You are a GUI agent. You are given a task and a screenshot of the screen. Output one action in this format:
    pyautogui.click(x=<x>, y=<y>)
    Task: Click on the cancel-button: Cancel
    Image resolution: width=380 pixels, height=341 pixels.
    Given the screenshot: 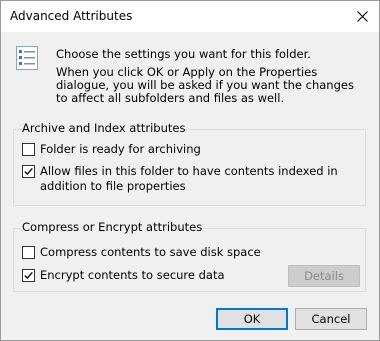 What is the action you would take?
    pyautogui.click(x=331, y=319)
    